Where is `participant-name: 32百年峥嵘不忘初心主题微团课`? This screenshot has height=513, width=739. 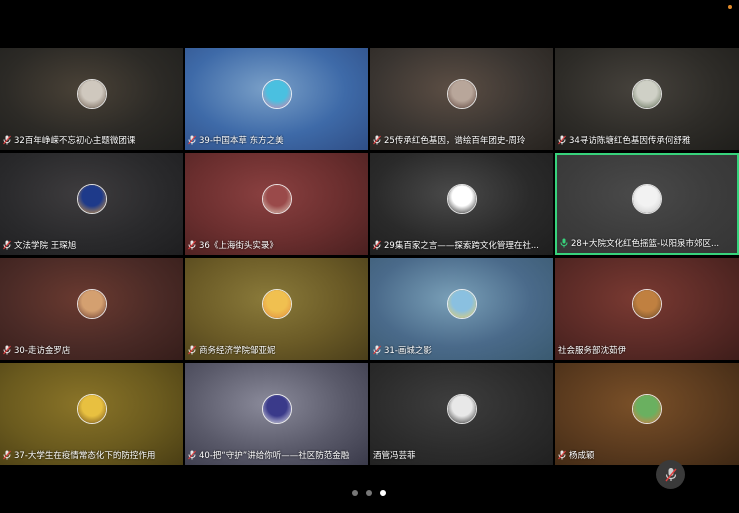
participant-name: 32百年峥嵘不忘初心主题微团课 is located at coordinates (75, 141).